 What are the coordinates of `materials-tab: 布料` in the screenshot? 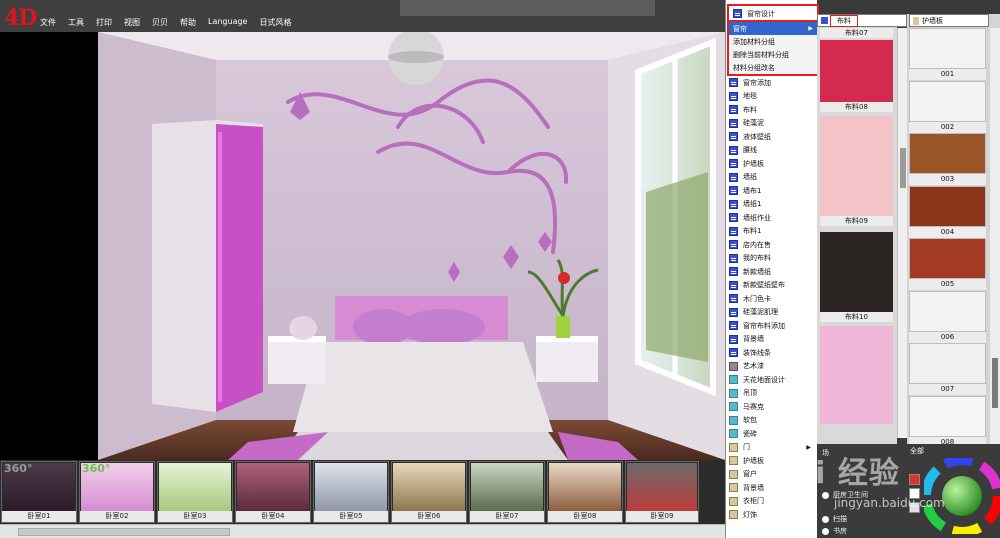 It's located at (862, 20).